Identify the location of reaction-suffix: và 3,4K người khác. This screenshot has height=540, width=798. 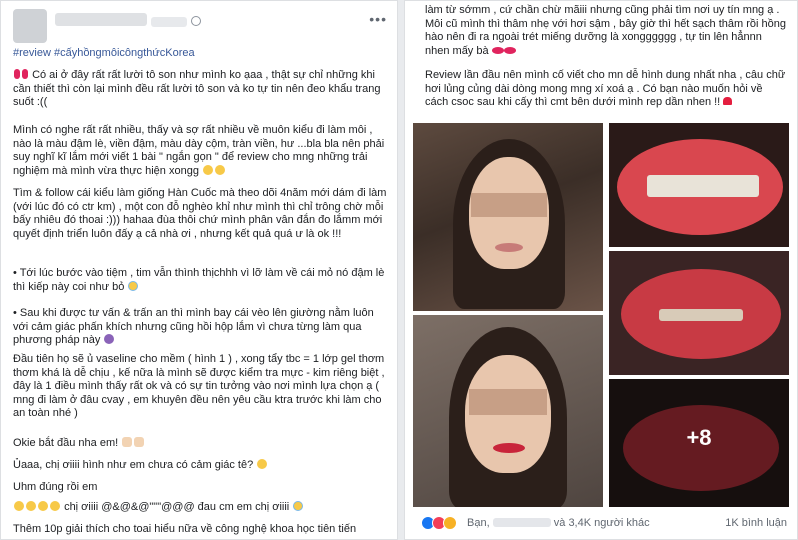
(601, 523).